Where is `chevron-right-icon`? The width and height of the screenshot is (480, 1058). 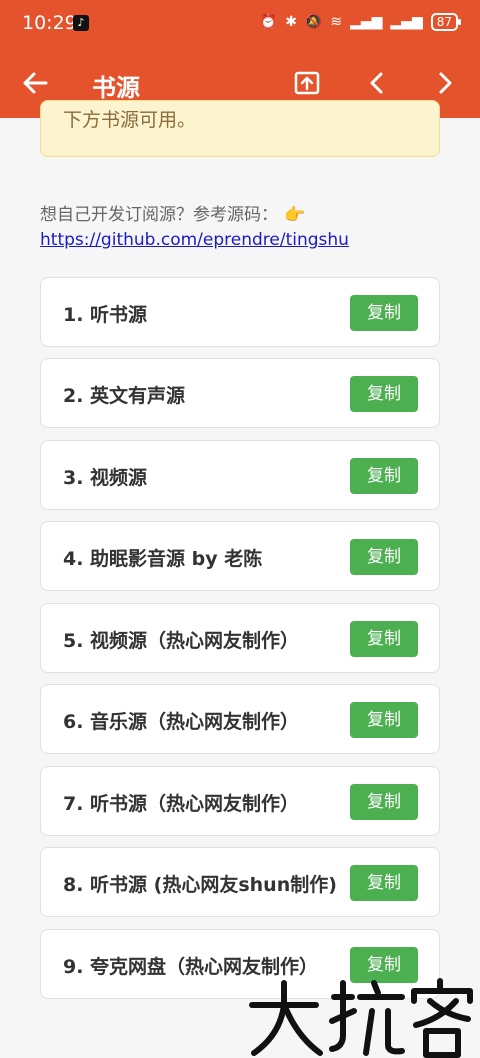
chevron-right-icon is located at coordinates (445, 83).